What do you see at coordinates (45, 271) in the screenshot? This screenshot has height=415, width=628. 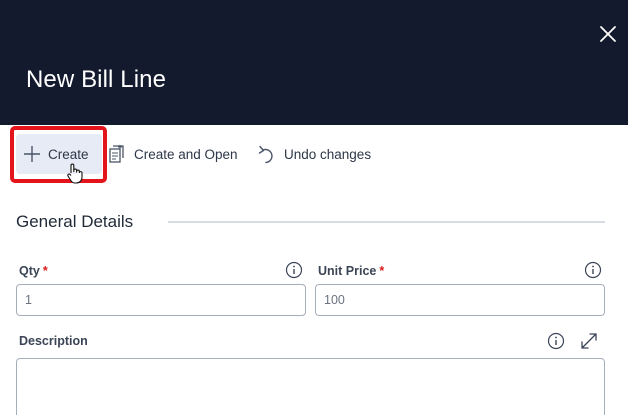 I see `qty-required-marker: *` at bounding box center [45, 271].